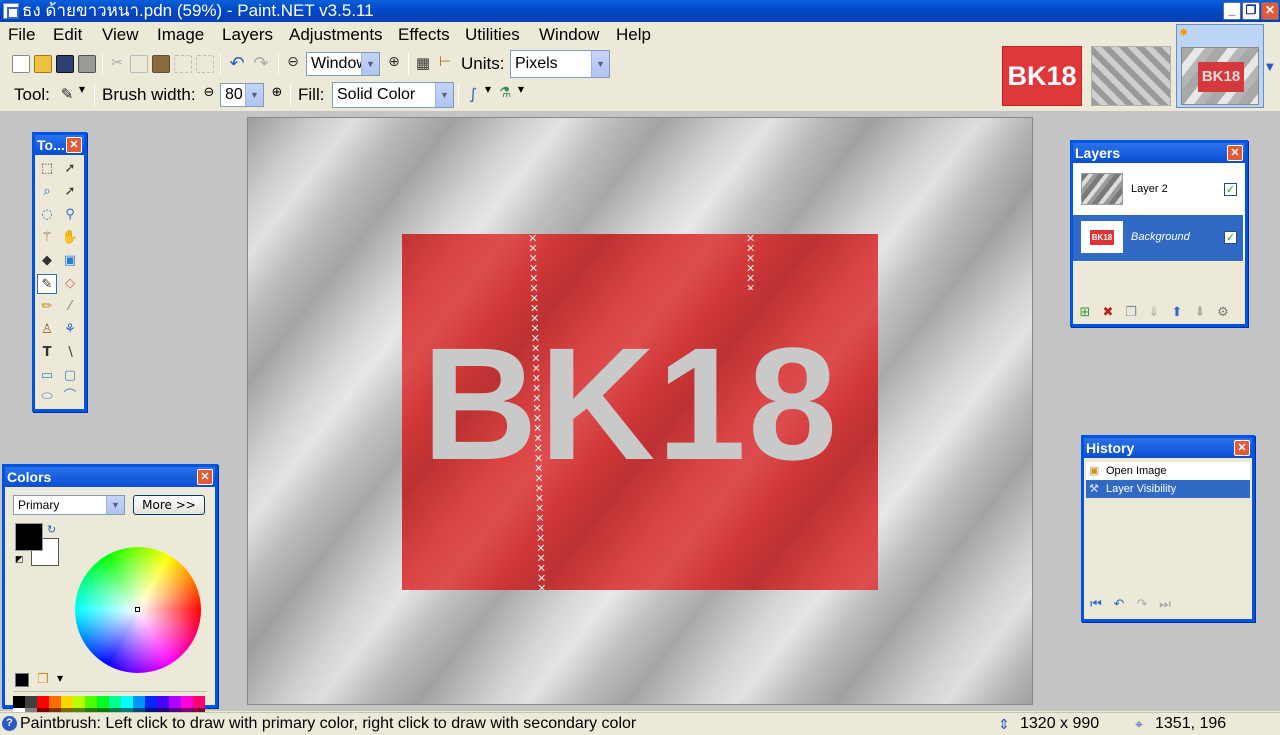 Image resolution: width=1280 pixels, height=735 pixels. I want to click on move-layer-down-icon: ⬇, so click(1200, 313).